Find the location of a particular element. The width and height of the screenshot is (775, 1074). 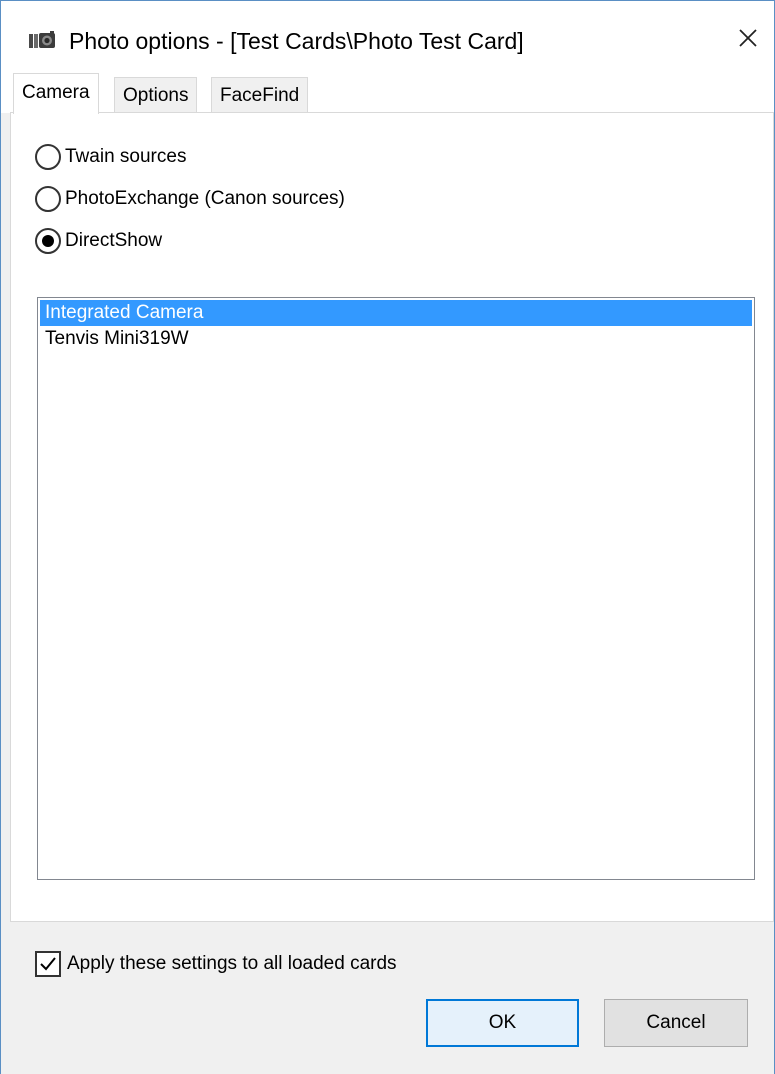

apply-all-checkbox-row: Apply these settings to all loaded cards is located at coordinates (216, 964).